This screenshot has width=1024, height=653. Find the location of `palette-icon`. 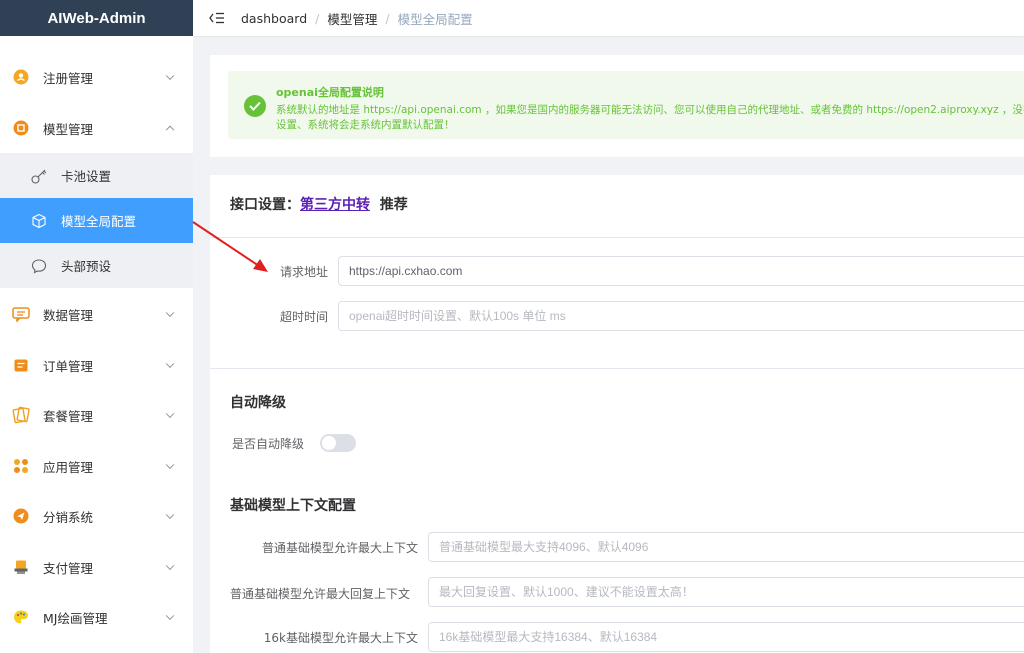

palette-icon is located at coordinates (21, 617).